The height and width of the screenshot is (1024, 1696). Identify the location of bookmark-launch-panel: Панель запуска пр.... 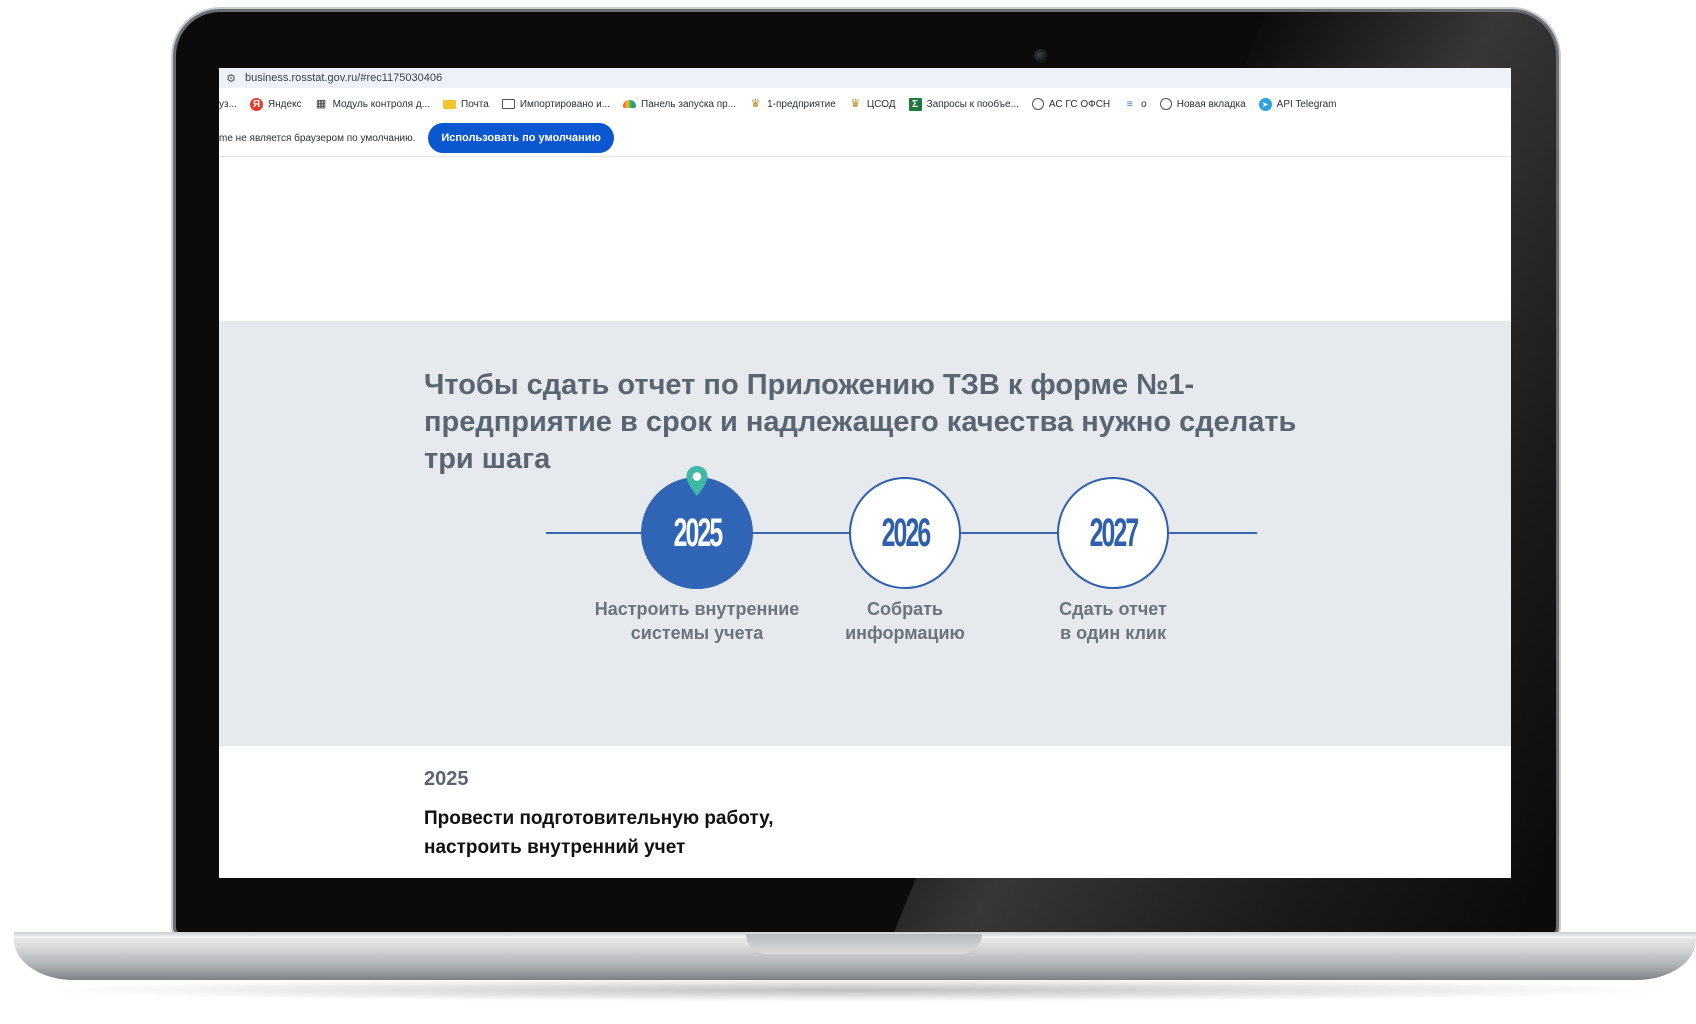
(679, 104).